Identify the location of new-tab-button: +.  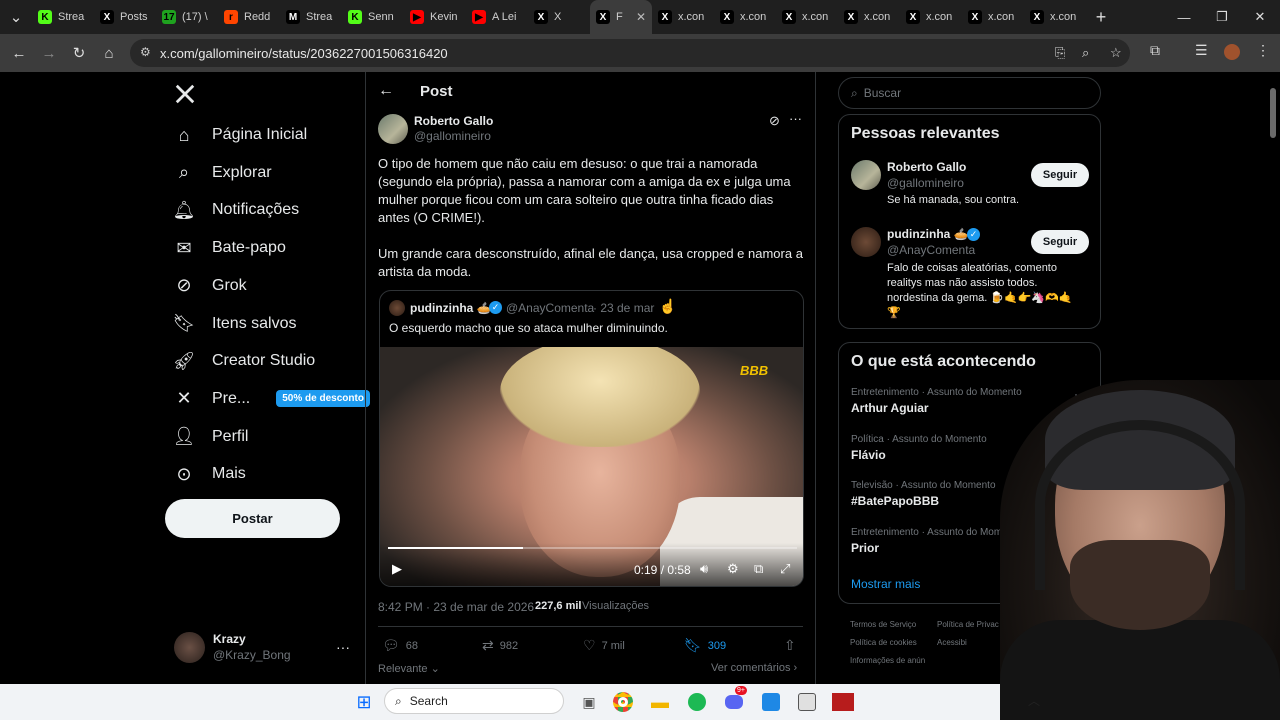
(1101, 17).